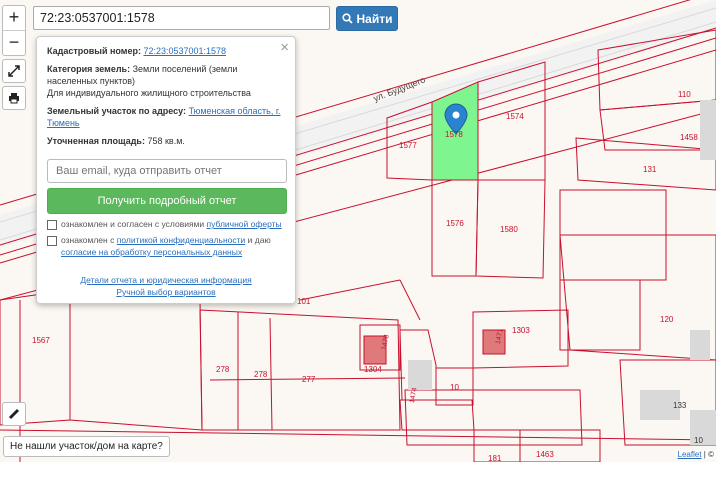 The image size is (716, 478). Describe the element at coordinates (545, 454) in the screenshot. I see `parcel-label: 1463` at that location.